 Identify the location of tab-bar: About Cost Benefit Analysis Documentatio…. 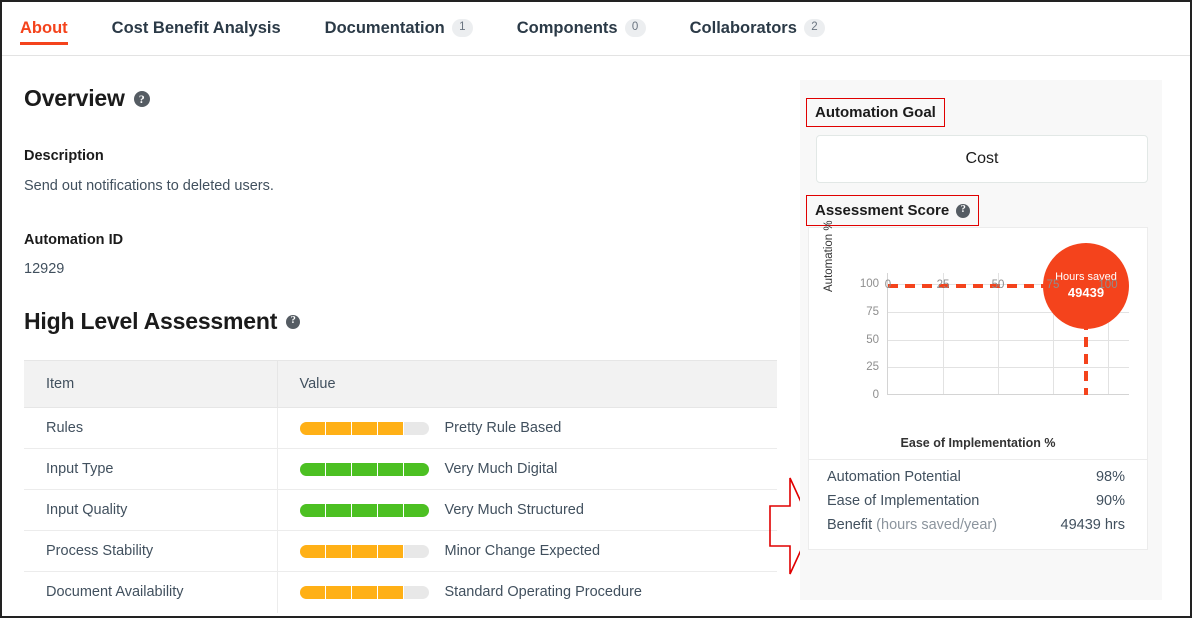
(596, 29).